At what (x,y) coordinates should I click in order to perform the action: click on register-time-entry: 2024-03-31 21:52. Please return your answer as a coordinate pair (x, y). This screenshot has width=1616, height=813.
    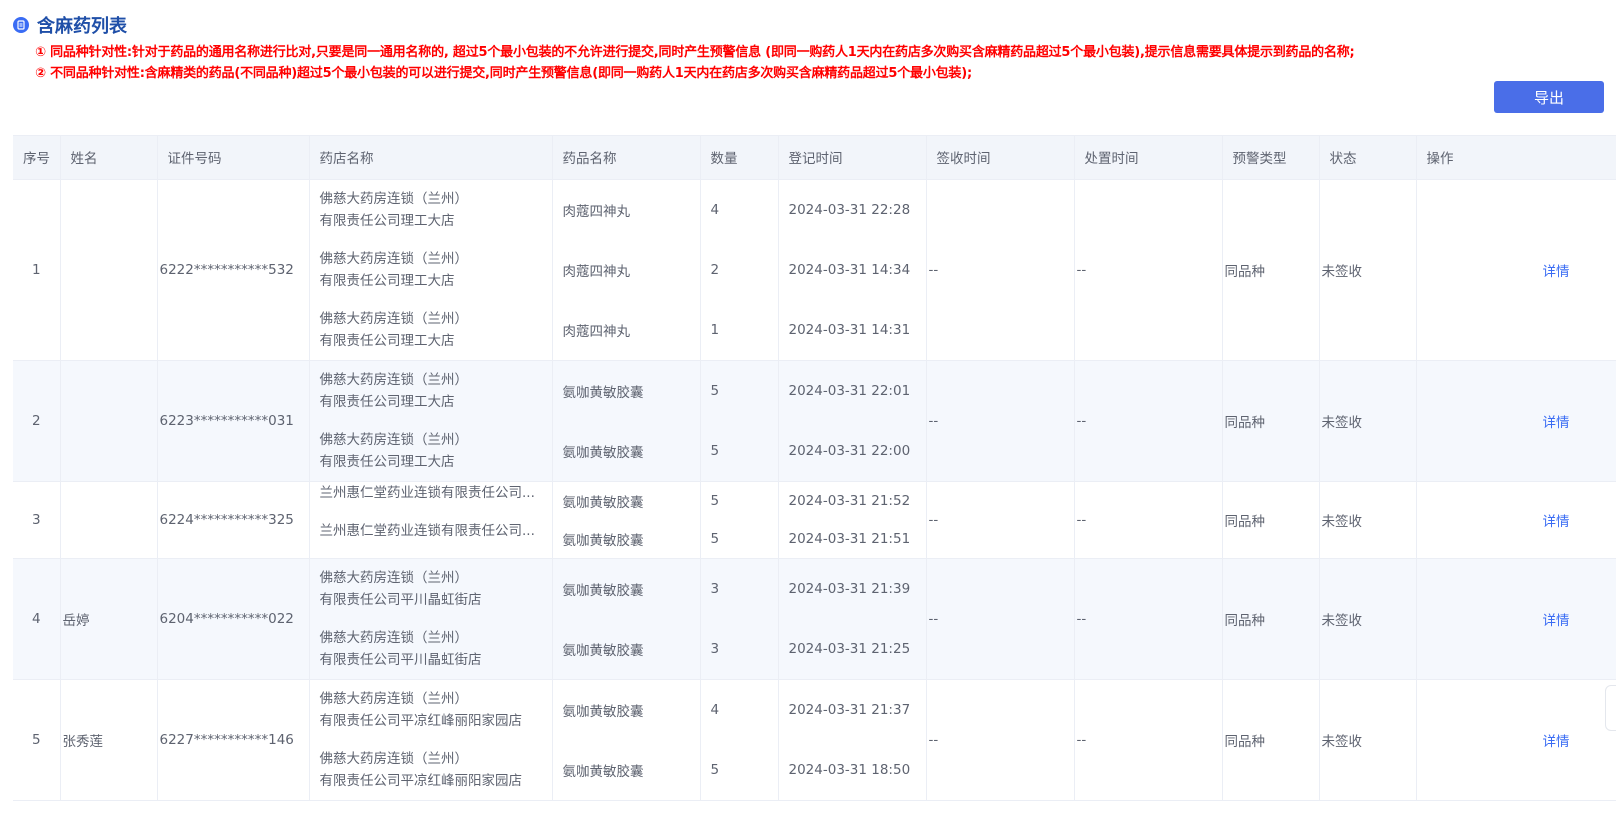
    Looking at the image, I should click on (849, 500).